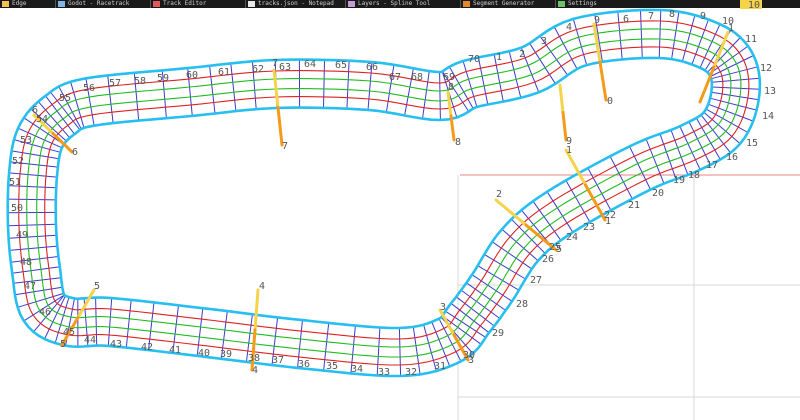  I want to click on segment-number: 39, so click(226, 354).